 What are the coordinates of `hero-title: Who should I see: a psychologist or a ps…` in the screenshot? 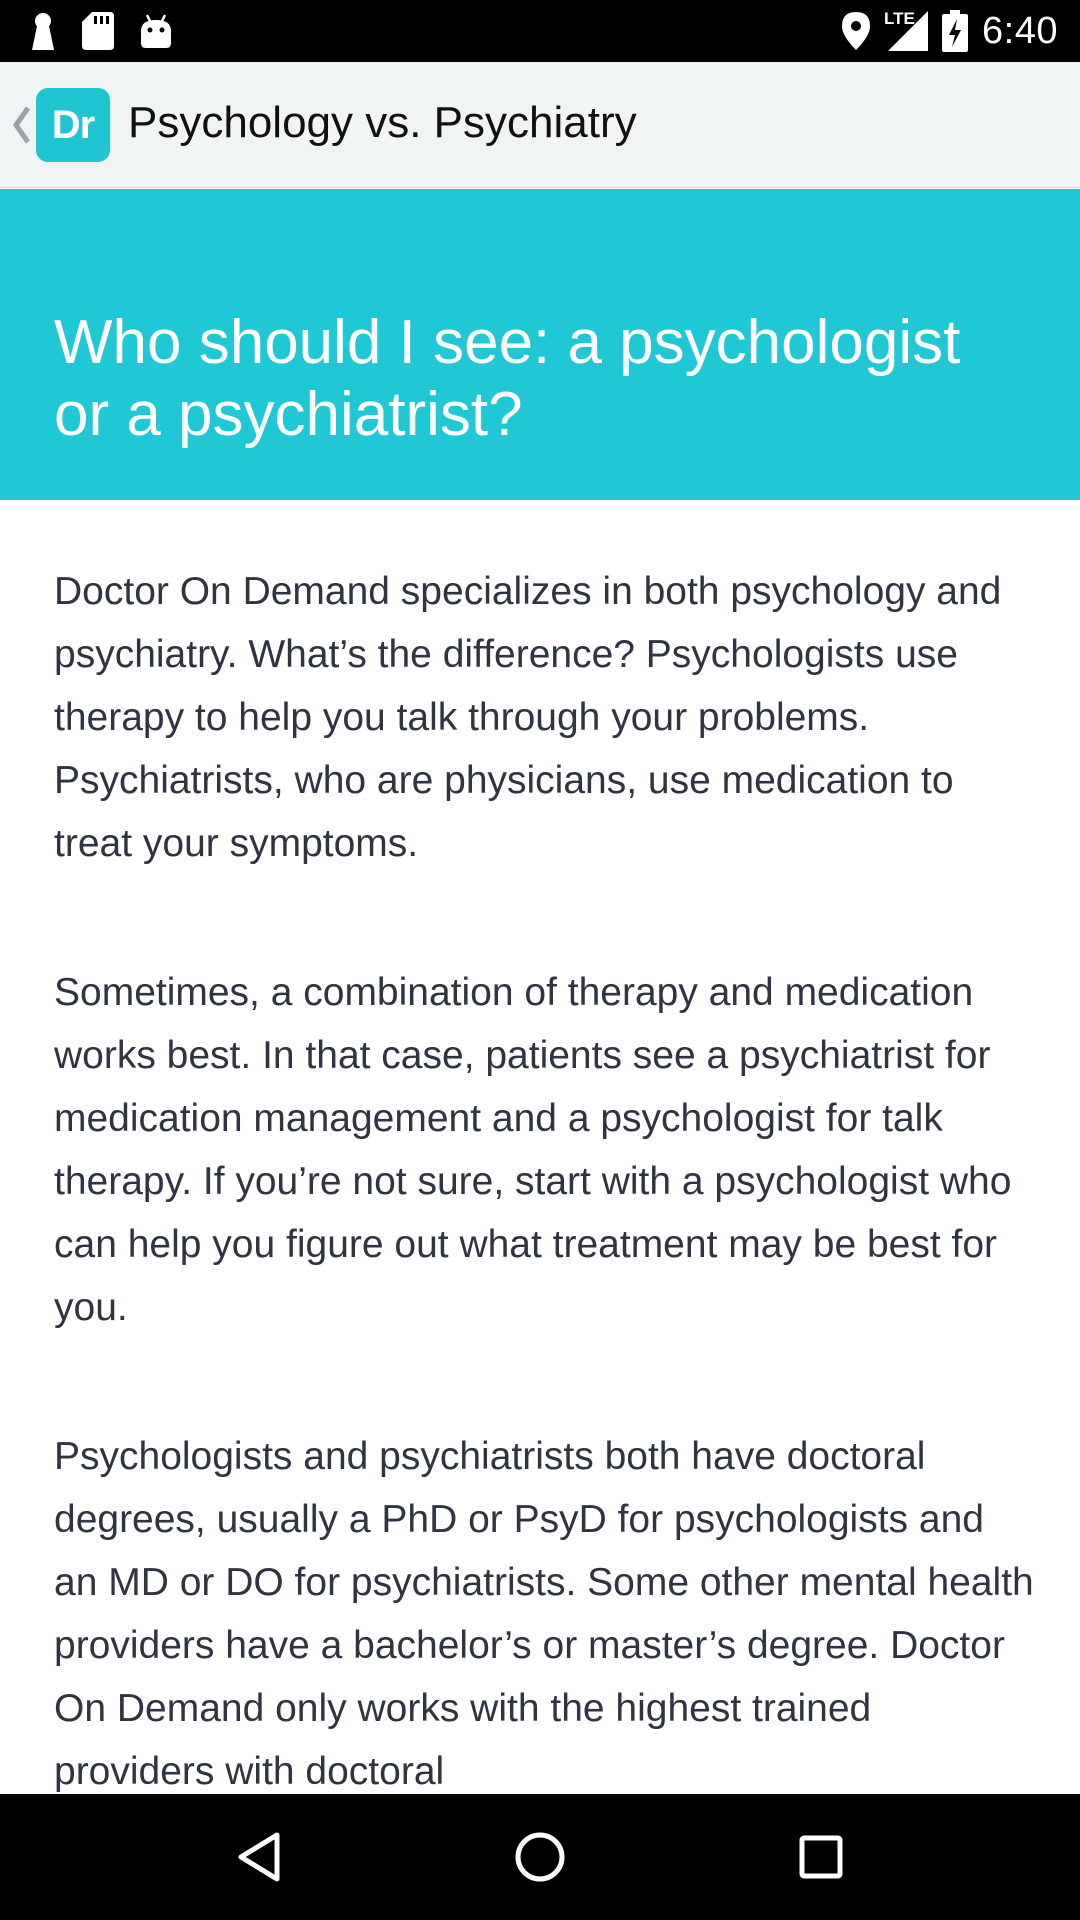 It's located at (507, 378).